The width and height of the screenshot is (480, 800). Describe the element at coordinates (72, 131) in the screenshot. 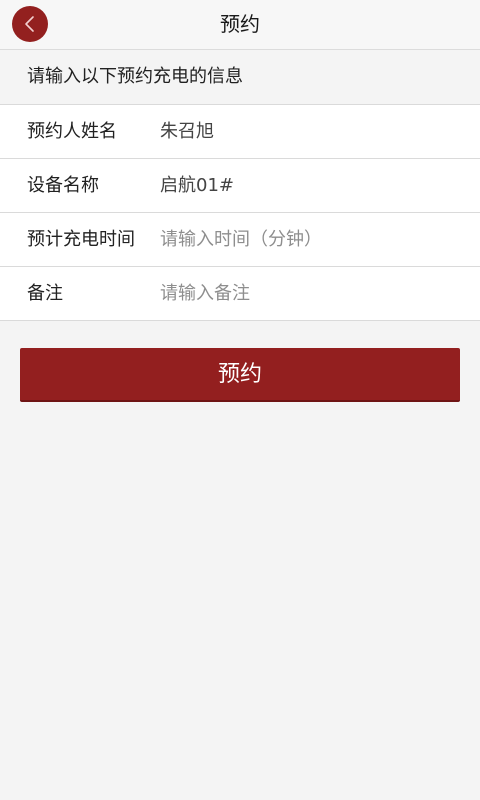

I see `reserver-name-label: 预约人姓名` at that location.